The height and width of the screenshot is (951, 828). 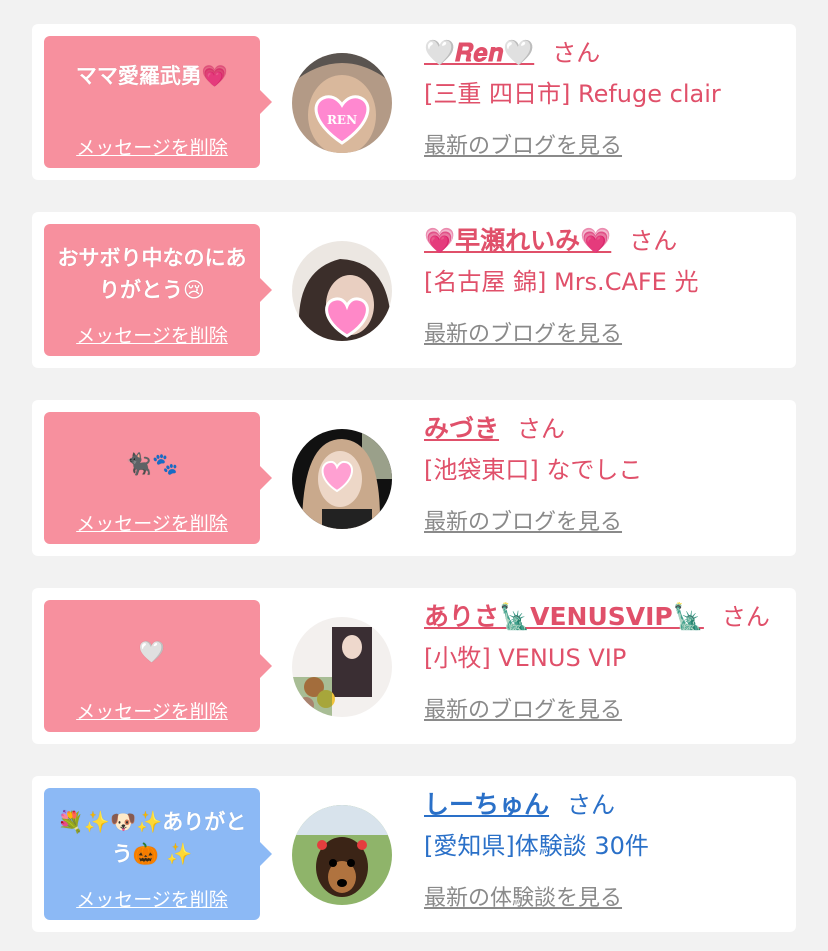 What do you see at coordinates (152, 652) in the screenshot?
I see `message-text: 🤍` at bounding box center [152, 652].